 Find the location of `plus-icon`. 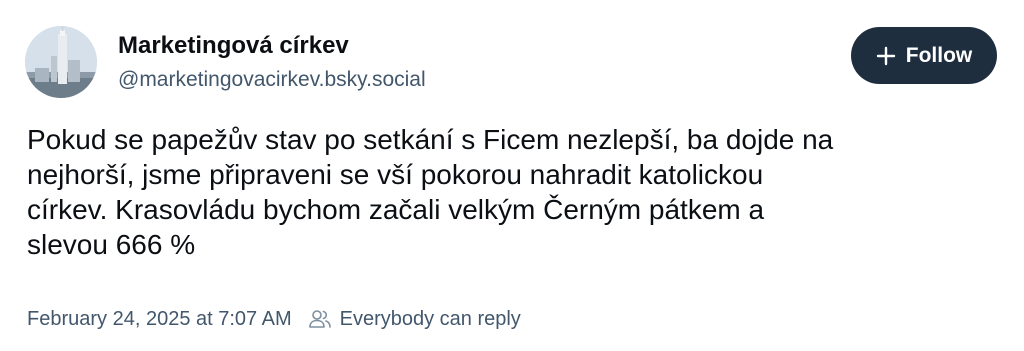

plus-icon is located at coordinates (885, 55).